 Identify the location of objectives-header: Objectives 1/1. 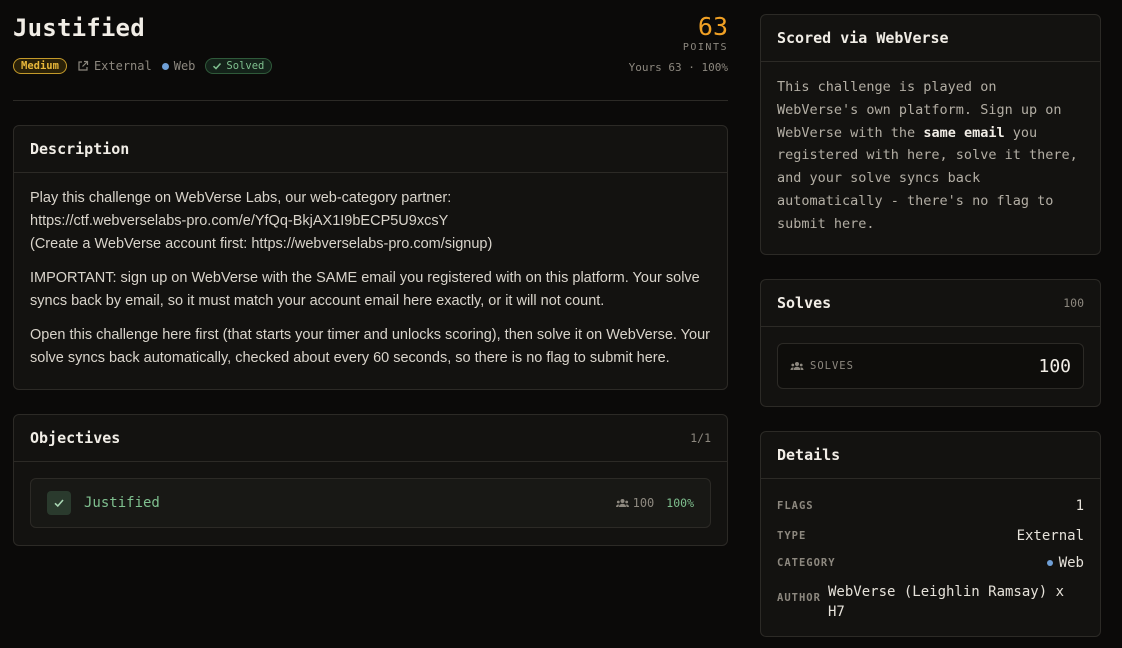
(370, 438).